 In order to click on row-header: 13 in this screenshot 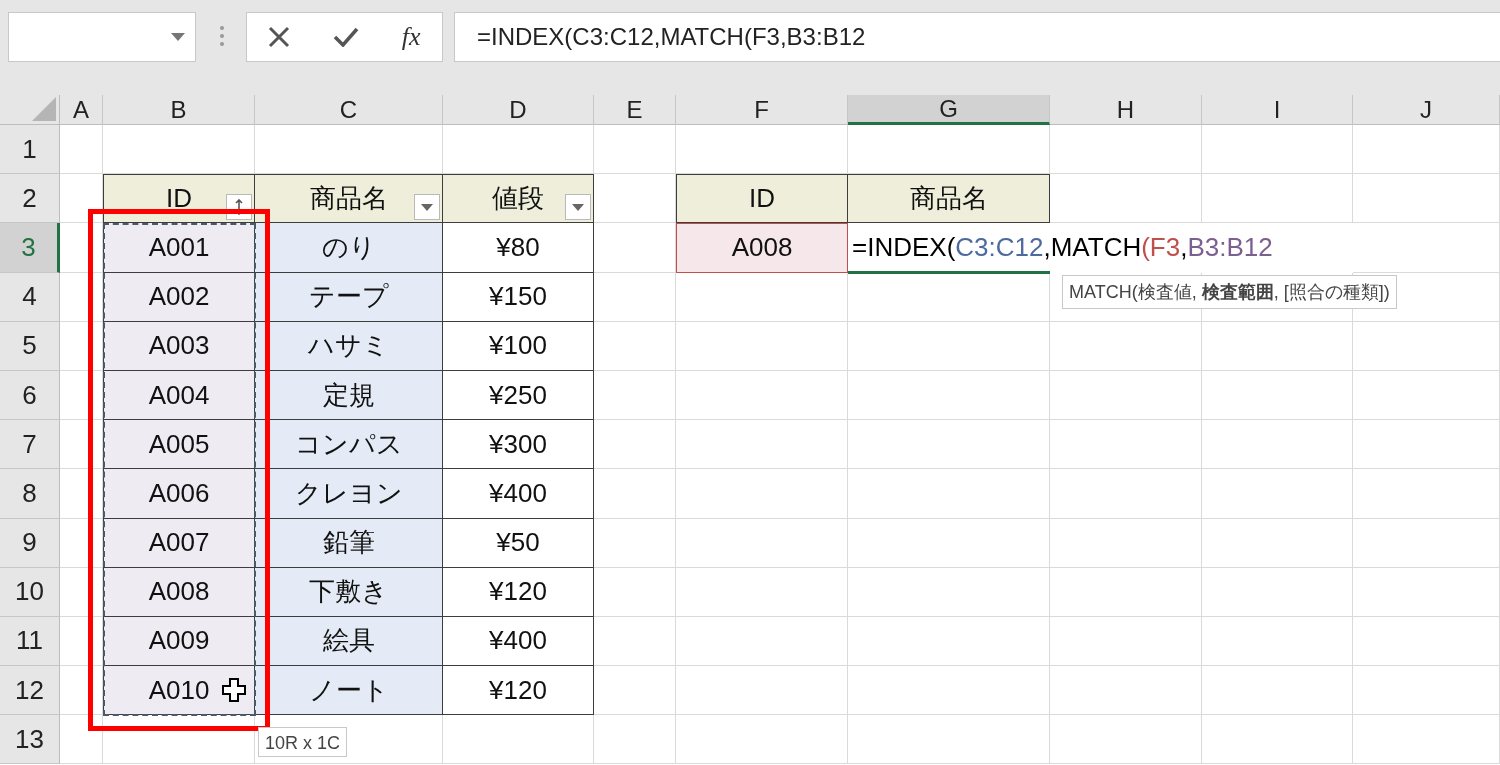, I will do `click(30, 740)`.